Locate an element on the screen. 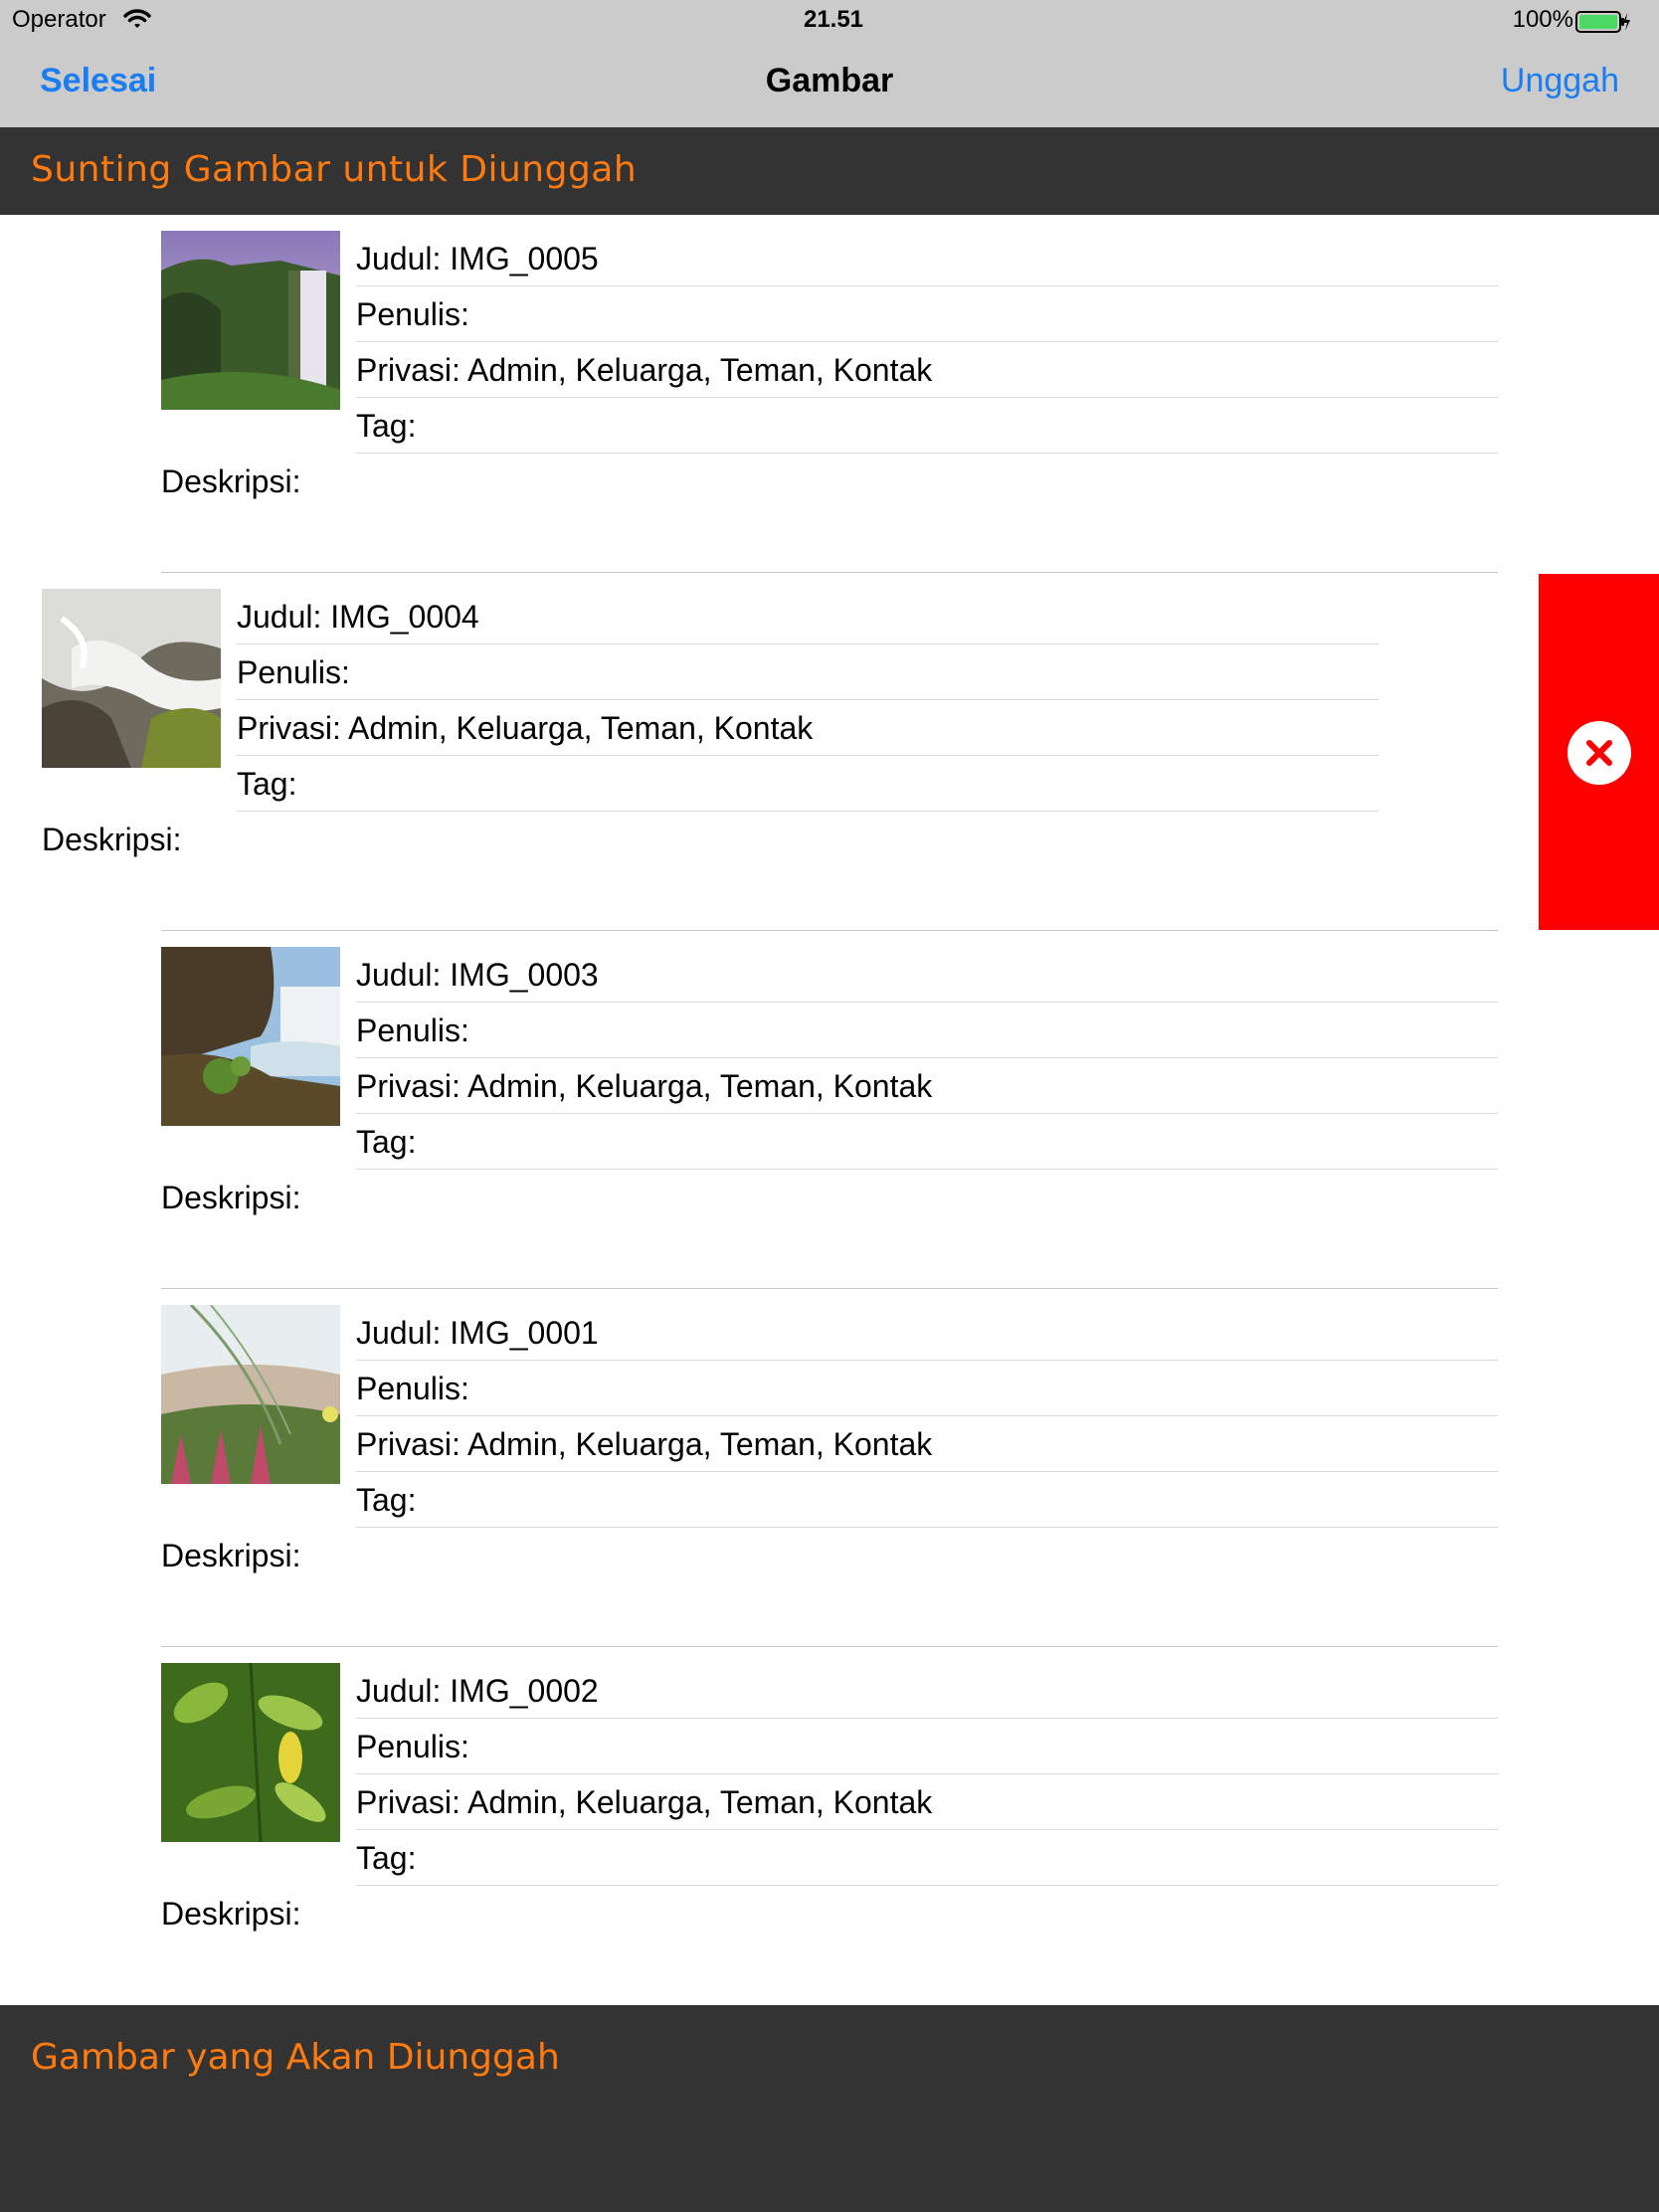 The image size is (1659, 2212). upload-button: Unggah is located at coordinates (1560, 81).